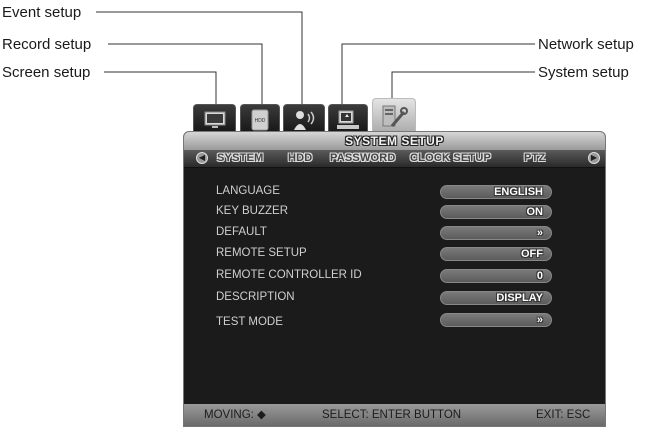 The height and width of the screenshot is (427, 650). Describe the element at coordinates (496, 320) in the screenshot. I see `test-mode-value: »` at that location.